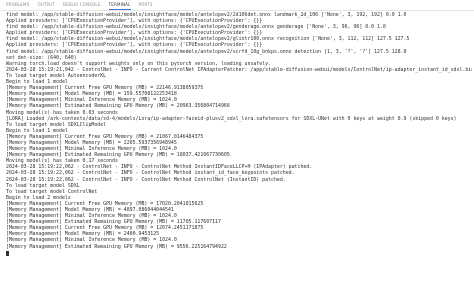 The height and width of the screenshot is (301, 474). I want to click on tab-ports: PORTS, so click(146, 5).